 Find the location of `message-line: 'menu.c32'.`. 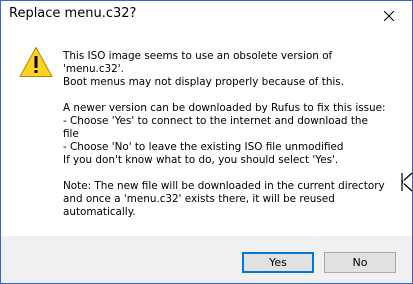

message-line: 'menu.c32'. is located at coordinates (93, 69).